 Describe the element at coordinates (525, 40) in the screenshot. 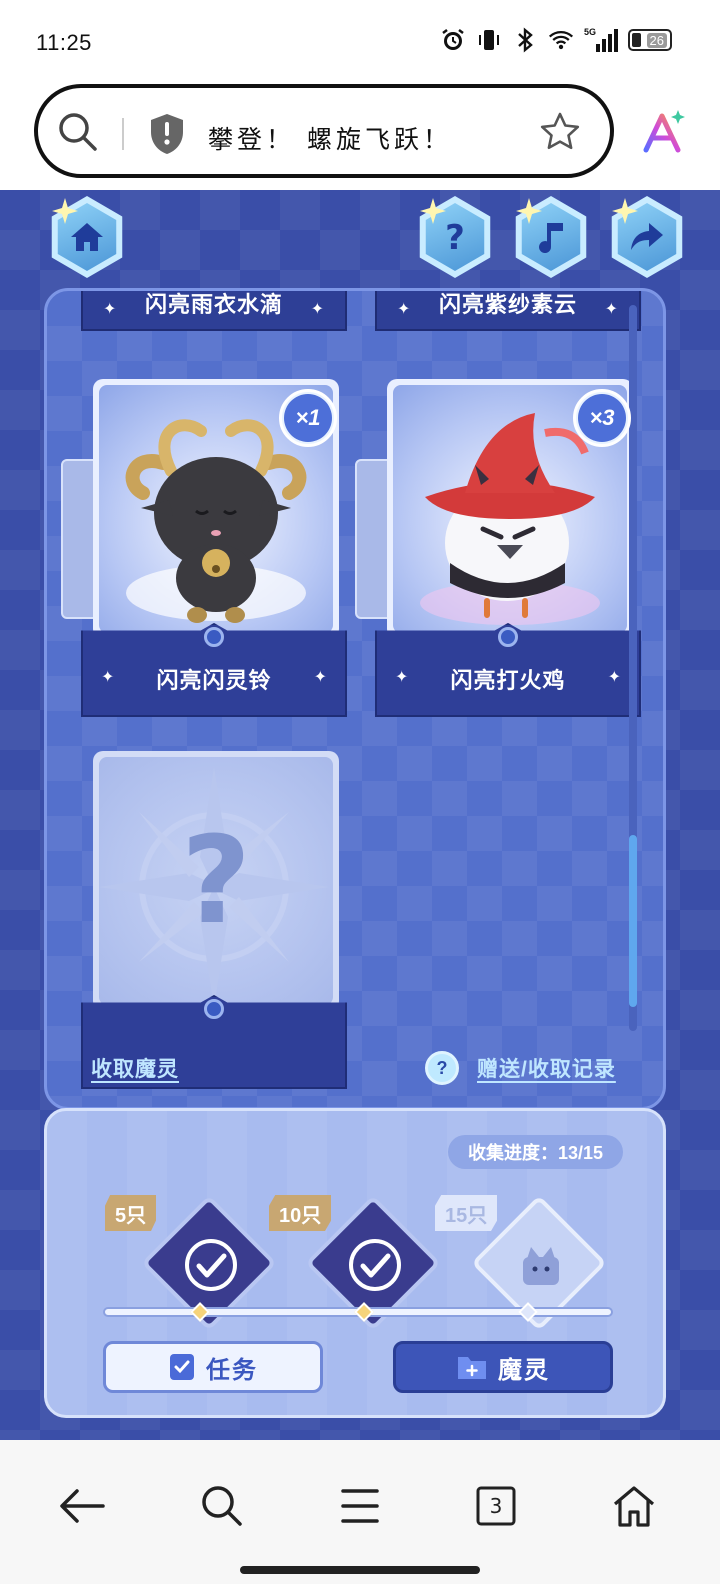

I see `bluetooth-icon` at that location.